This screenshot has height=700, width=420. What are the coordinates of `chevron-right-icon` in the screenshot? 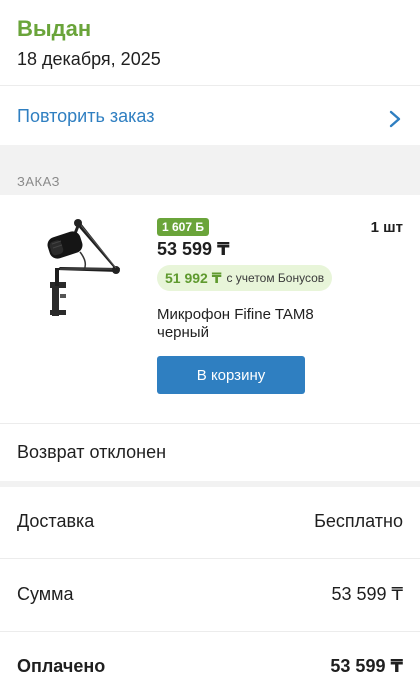 It's located at (395, 119).